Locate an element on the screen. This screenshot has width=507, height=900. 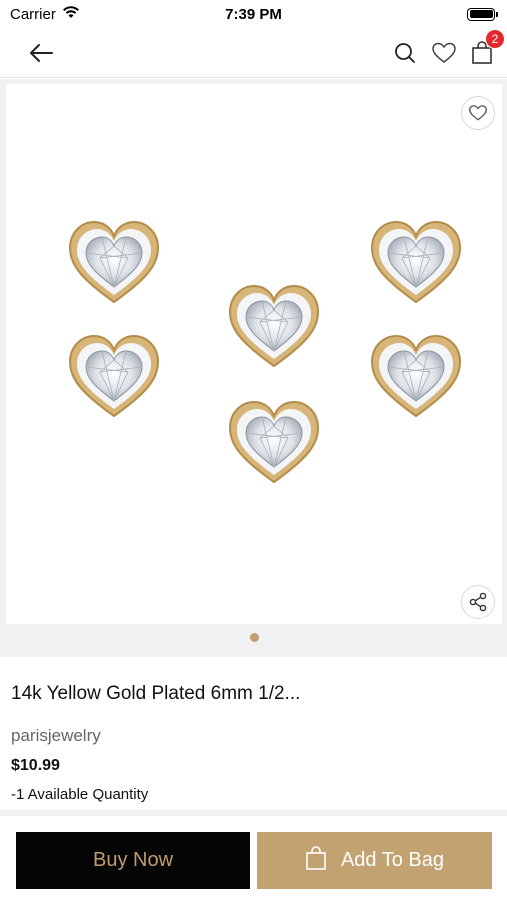
share-icon is located at coordinates (478, 602).